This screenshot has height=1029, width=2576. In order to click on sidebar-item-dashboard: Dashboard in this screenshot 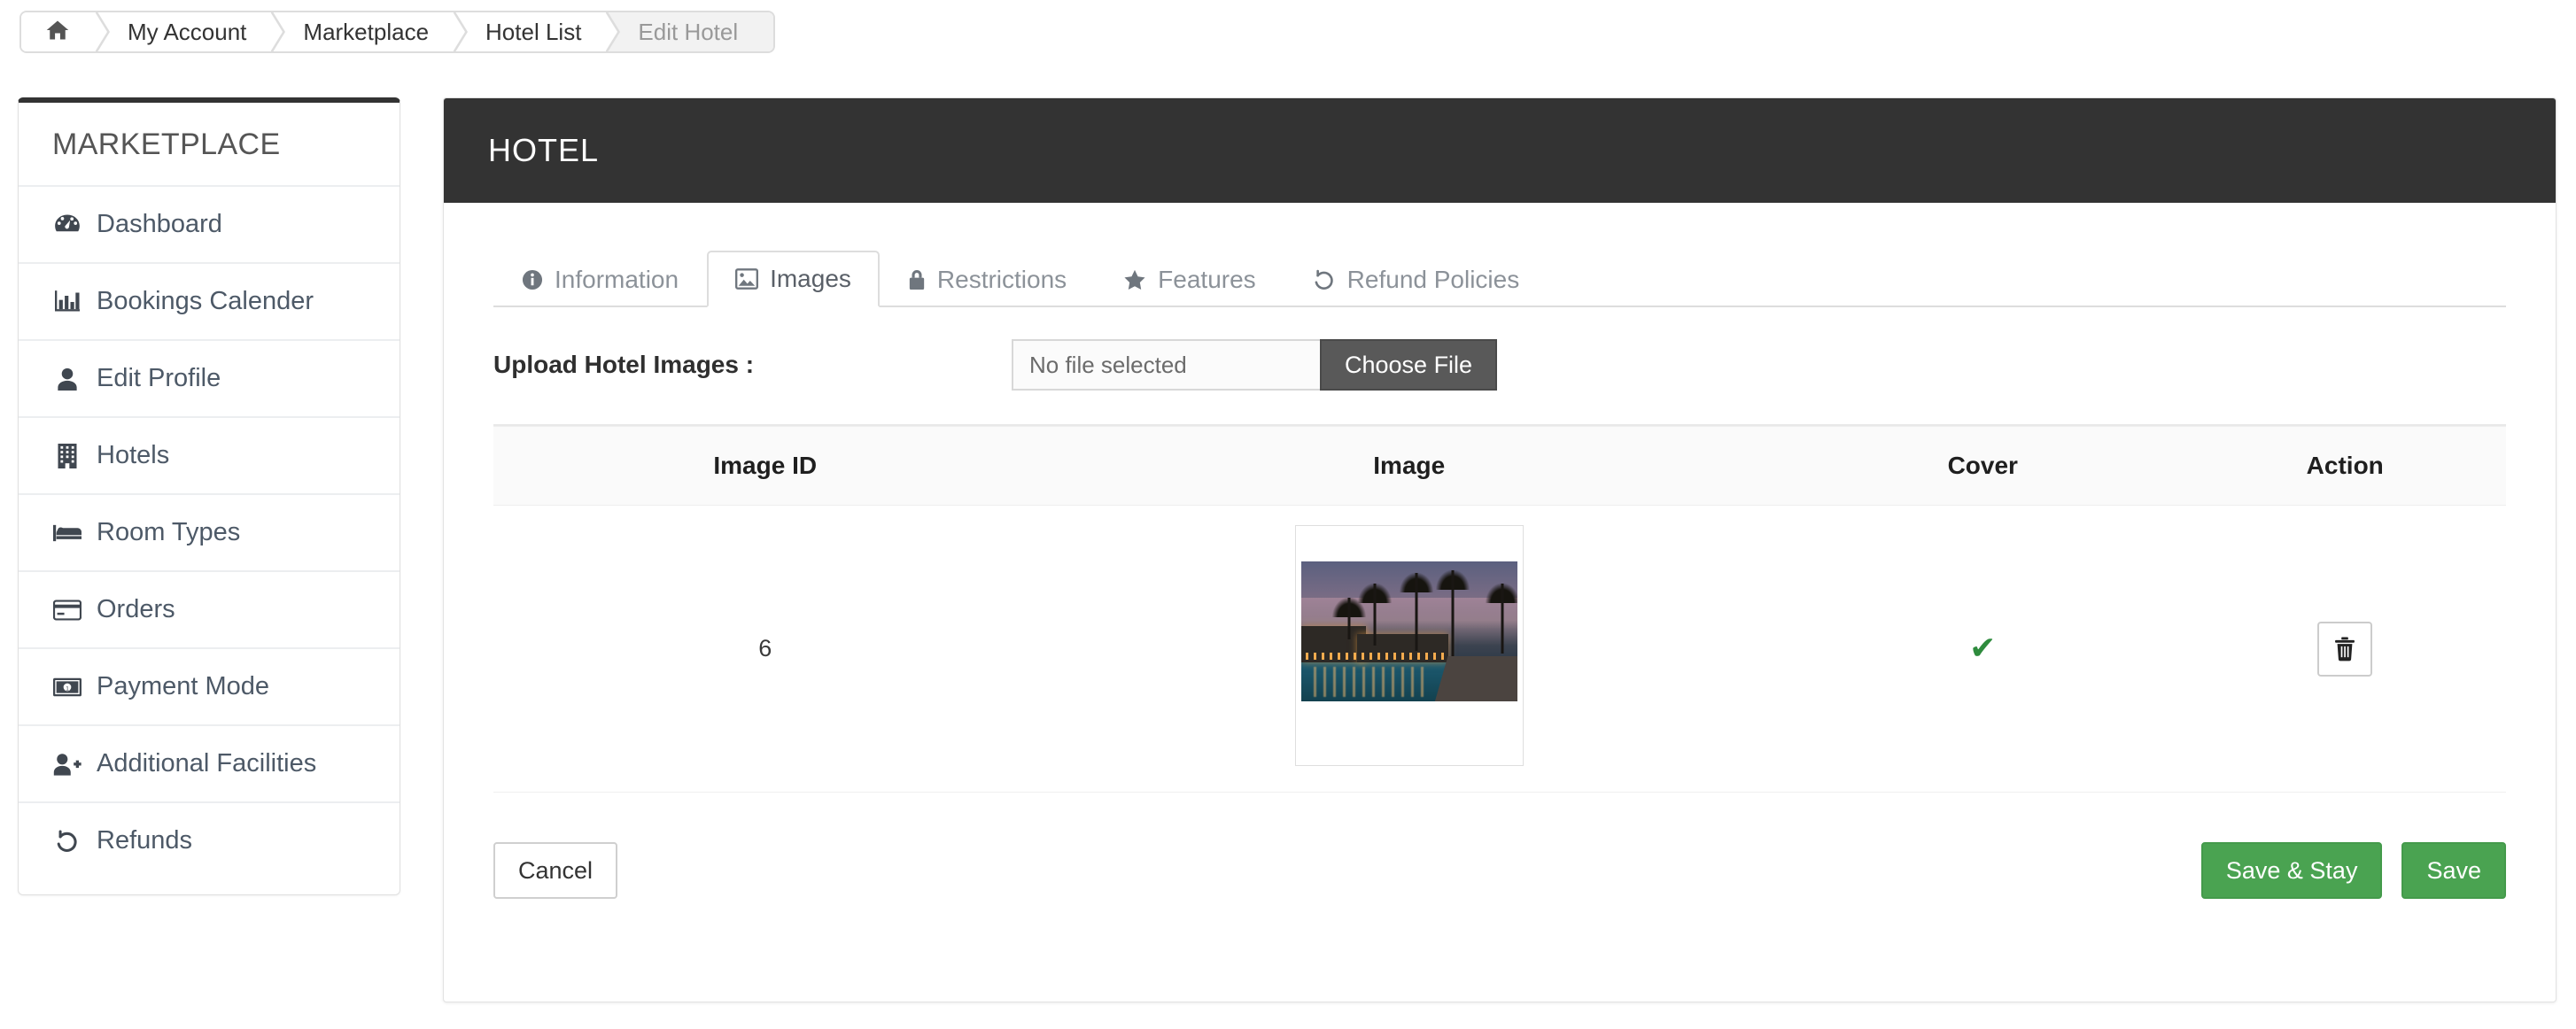, I will do `click(209, 223)`.